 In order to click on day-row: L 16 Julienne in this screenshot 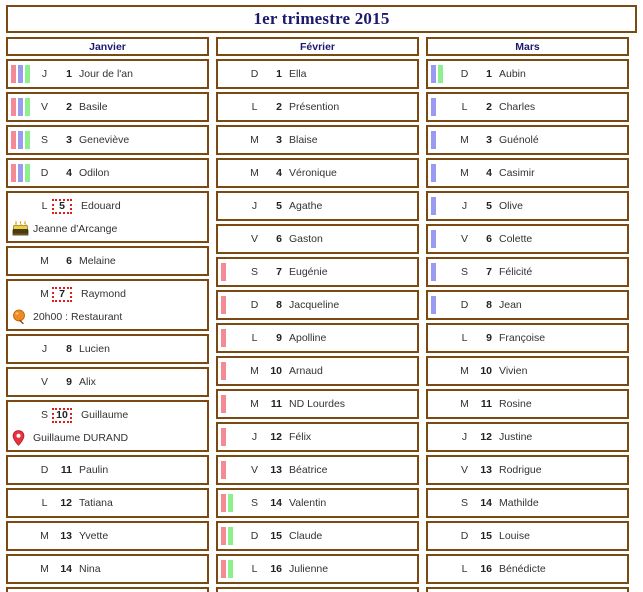, I will do `click(317, 569)`.